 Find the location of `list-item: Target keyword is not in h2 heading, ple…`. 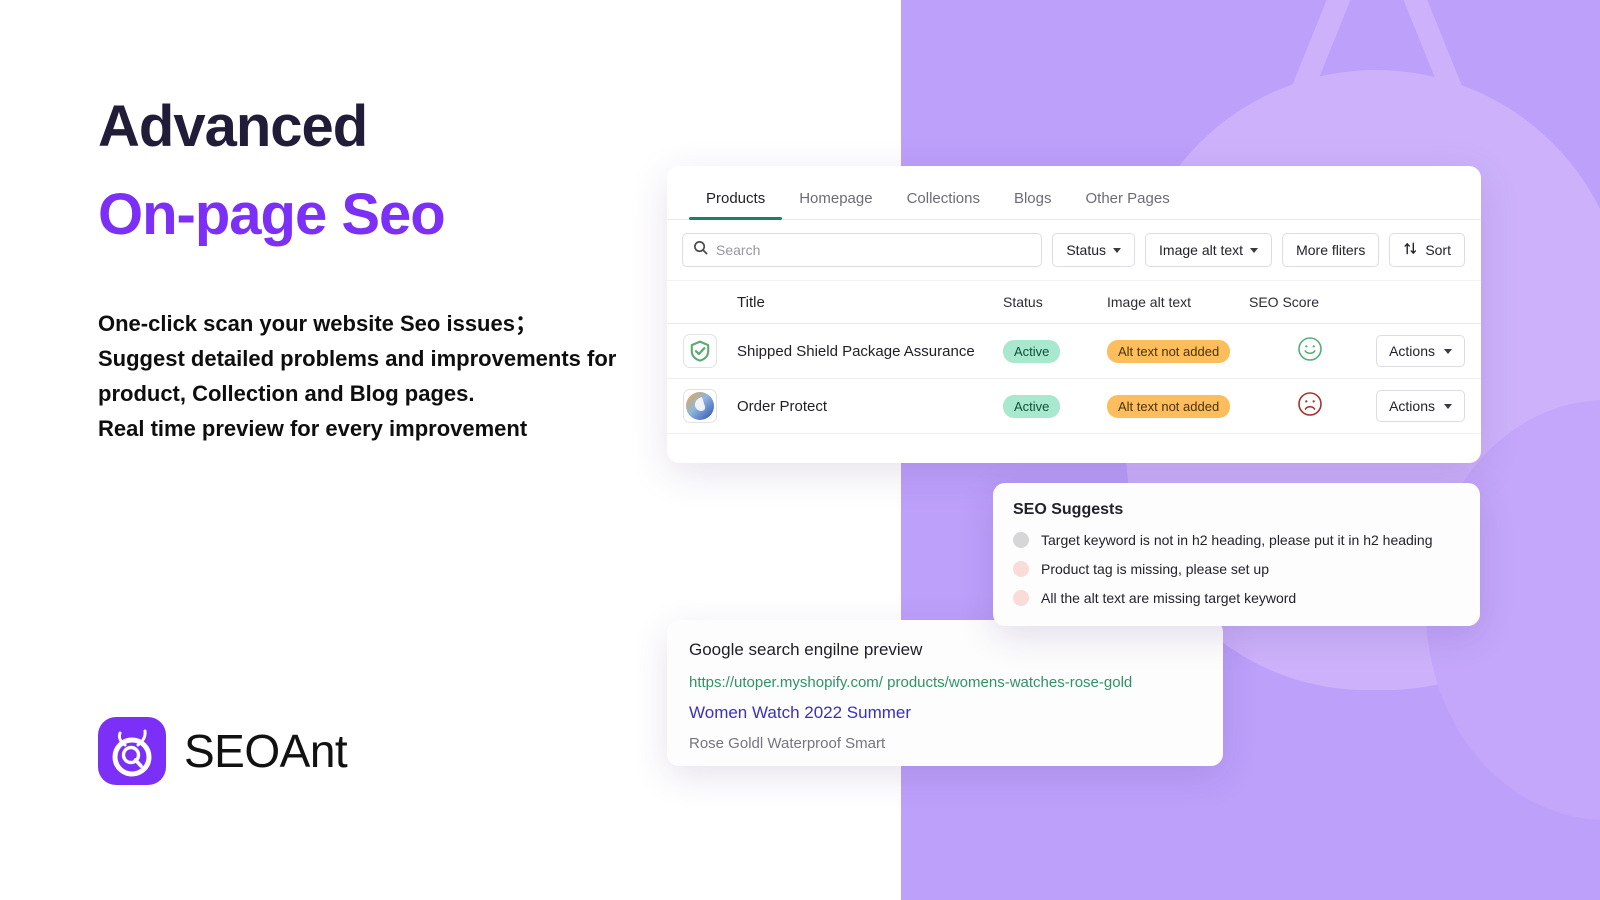

list-item: Target keyword is not in h2 heading, ple… is located at coordinates (1236, 540).